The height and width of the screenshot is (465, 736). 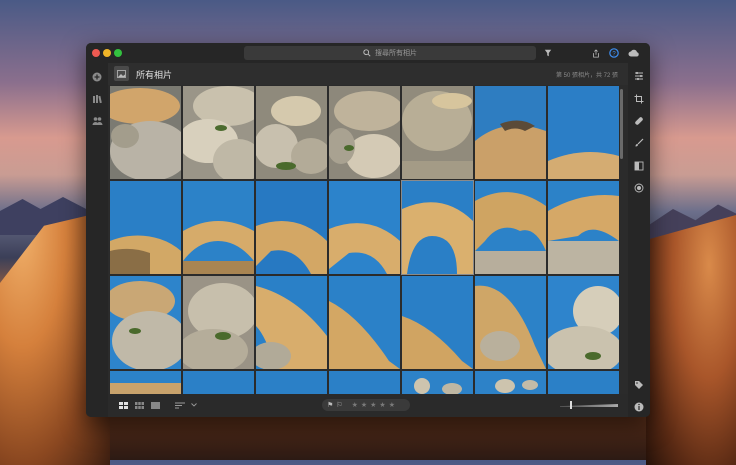 What do you see at coordinates (107, 53) in the screenshot?
I see `minimize-button` at bounding box center [107, 53].